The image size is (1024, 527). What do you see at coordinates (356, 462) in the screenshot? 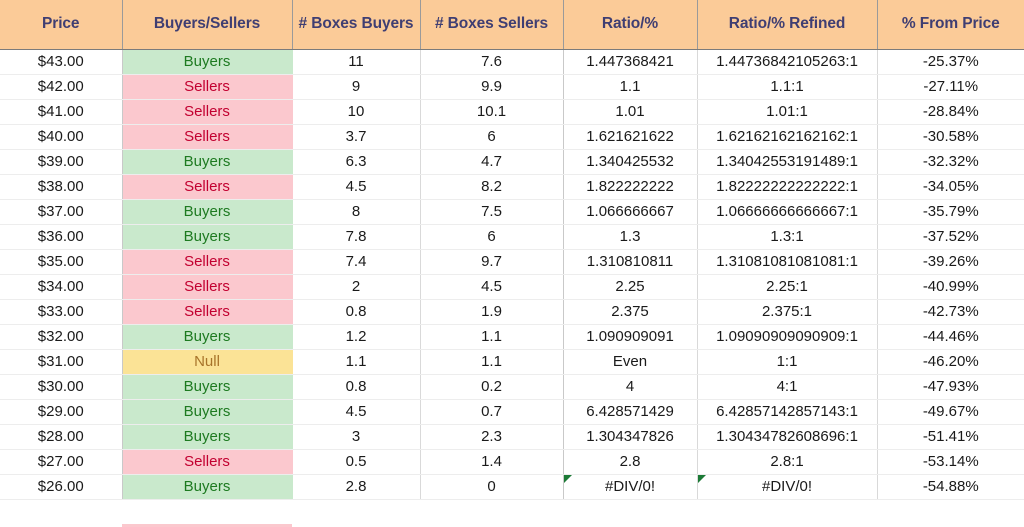
I see `cell-boxes-buyers: 0.5` at bounding box center [356, 462].